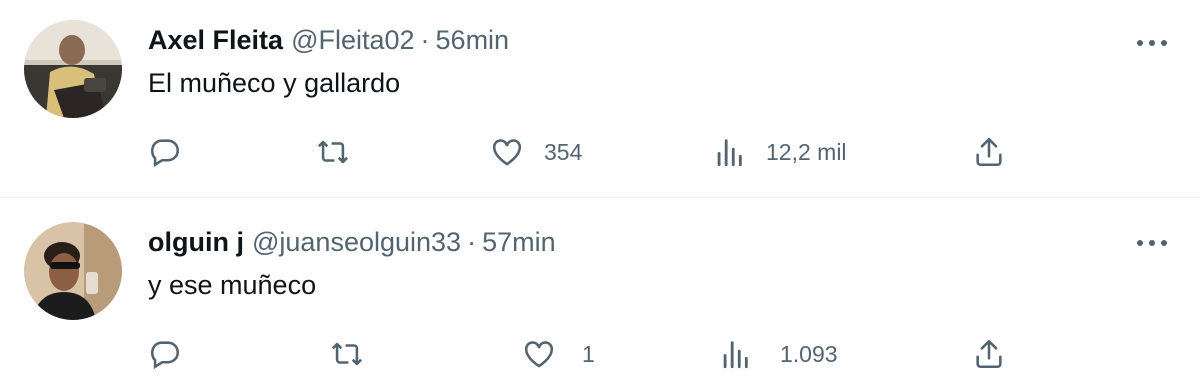  What do you see at coordinates (232, 285) in the screenshot?
I see `tweet-text: y ese muñeco` at bounding box center [232, 285].